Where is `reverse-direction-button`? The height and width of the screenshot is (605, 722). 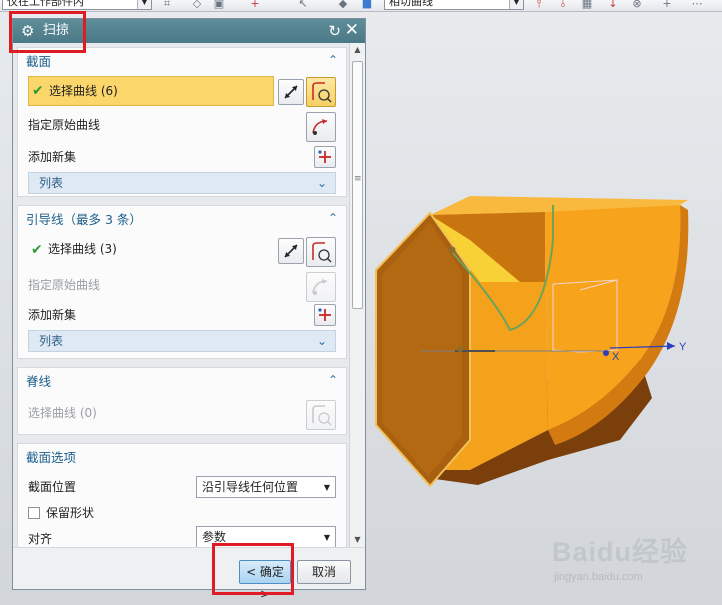
reverse-direction-button is located at coordinates (291, 92).